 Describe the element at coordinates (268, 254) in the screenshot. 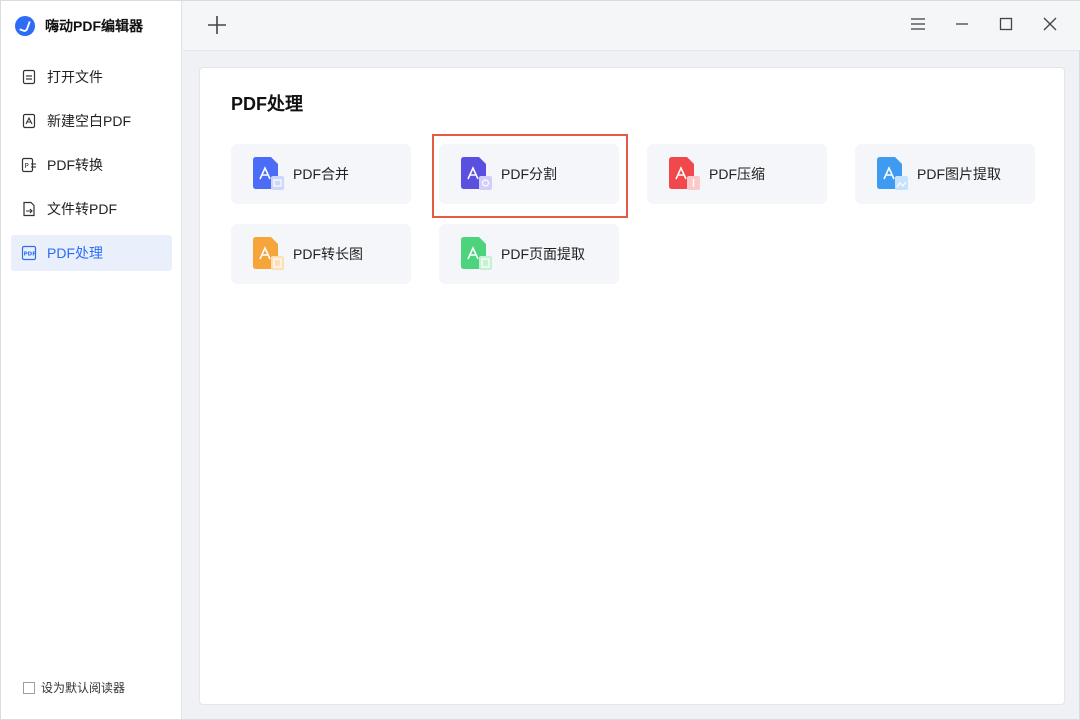

I see `pdf-long-image-icon` at that location.